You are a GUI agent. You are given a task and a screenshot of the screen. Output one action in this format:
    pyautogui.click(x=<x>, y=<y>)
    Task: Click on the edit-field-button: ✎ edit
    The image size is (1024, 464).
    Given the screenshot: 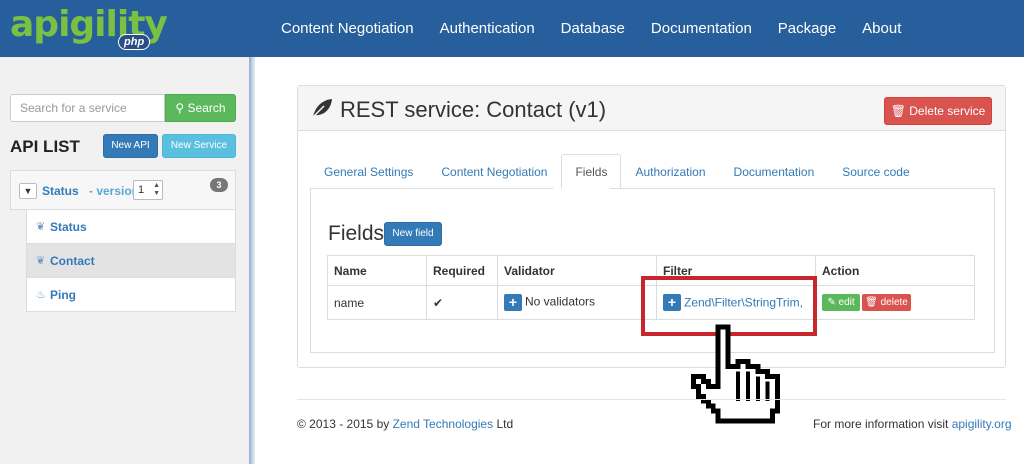 What is the action you would take?
    pyautogui.click(x=841, y=302)
    